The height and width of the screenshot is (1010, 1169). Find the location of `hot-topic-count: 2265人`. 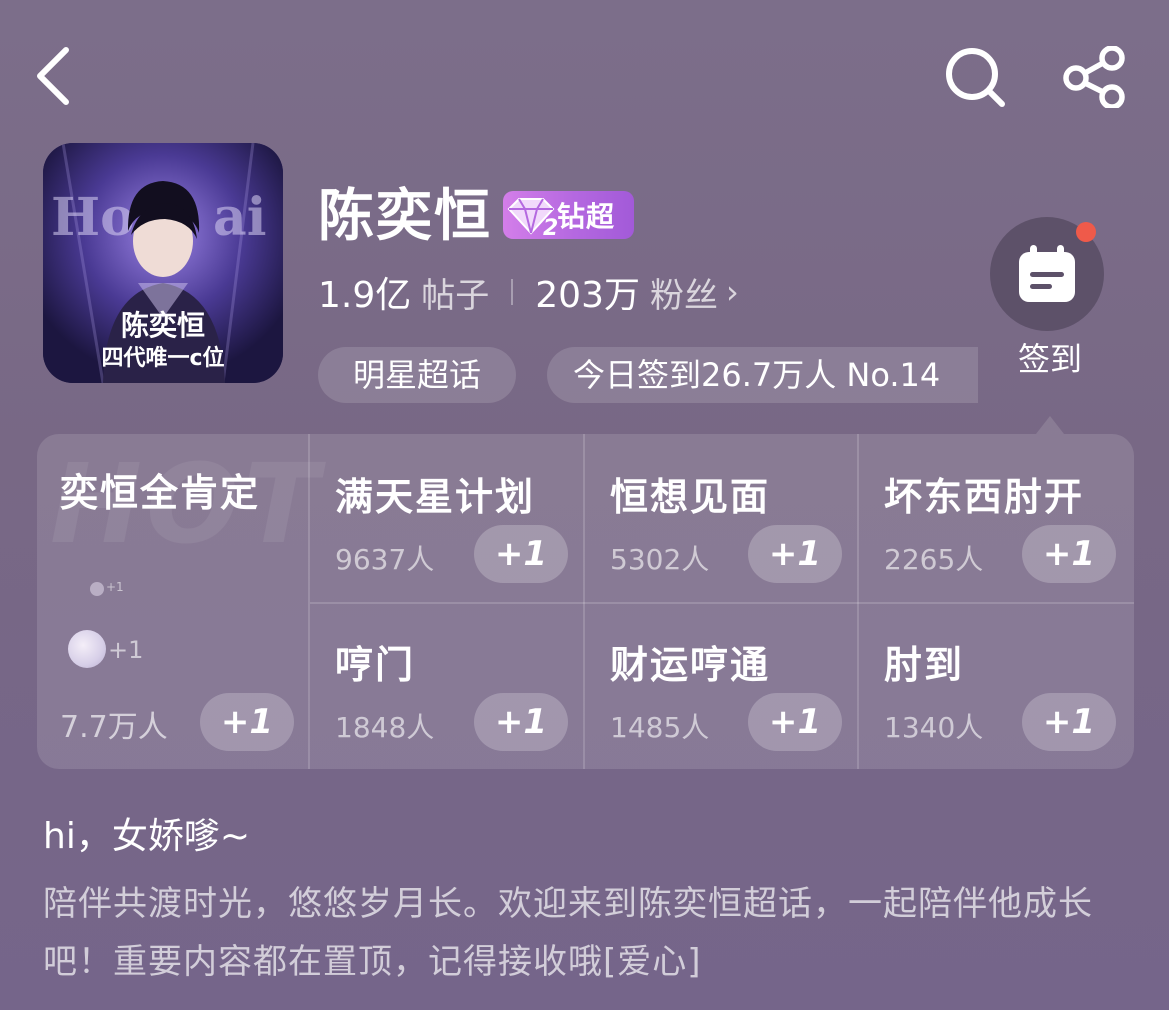

hot-topic-count: 2265人 is located at coordinates (934, 559).